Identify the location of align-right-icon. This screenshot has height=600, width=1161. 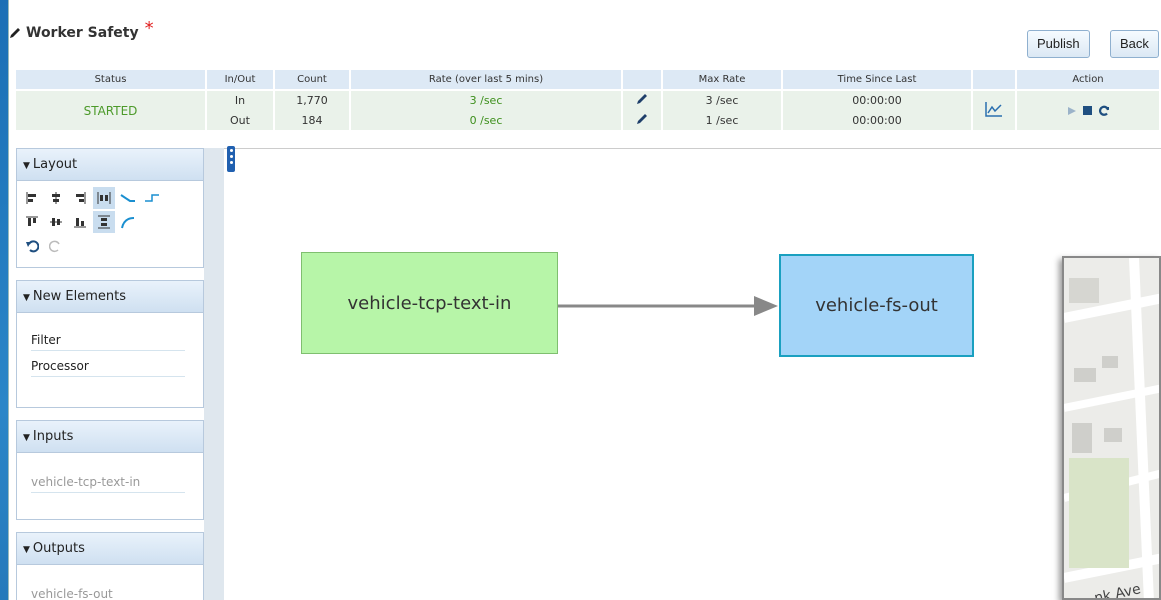
(80, 198).